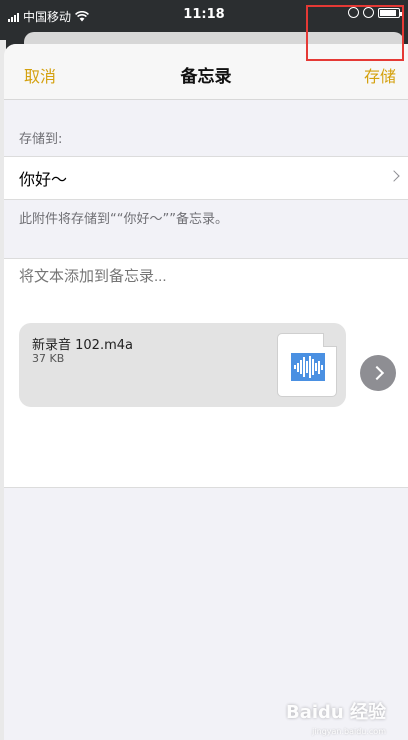 This screenshot has height=740, width=408. I want to click on attachment-card: 新录音 102.m4a 37 KB, so click(182, 365).